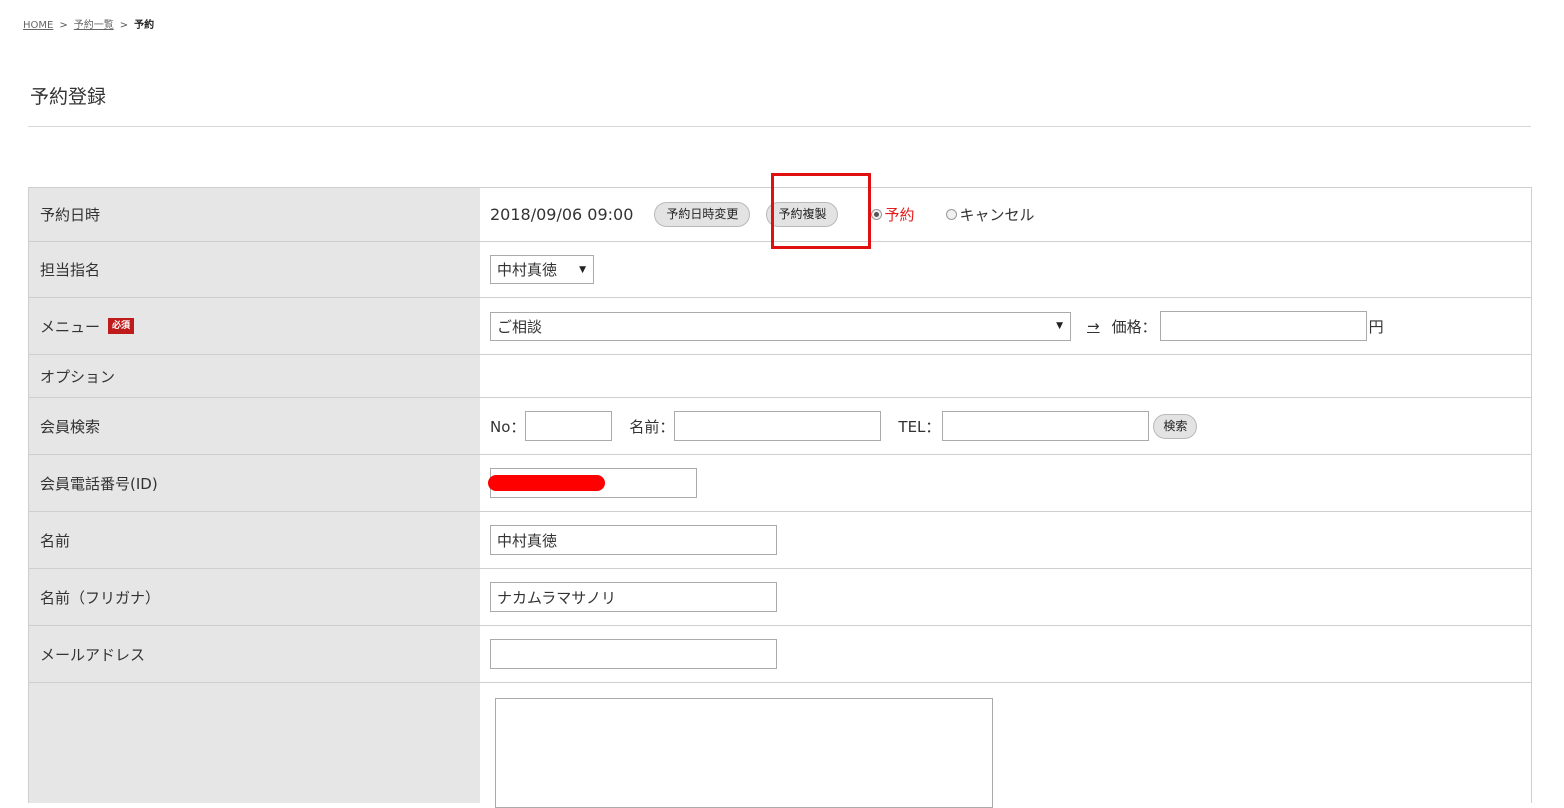 The image size is (1564, 808). What do you see at coordinates (1005, 597) in the screenshot?
I see `value-name-kana: ナカムラマサノリ` at bounding box center [1005, 597].